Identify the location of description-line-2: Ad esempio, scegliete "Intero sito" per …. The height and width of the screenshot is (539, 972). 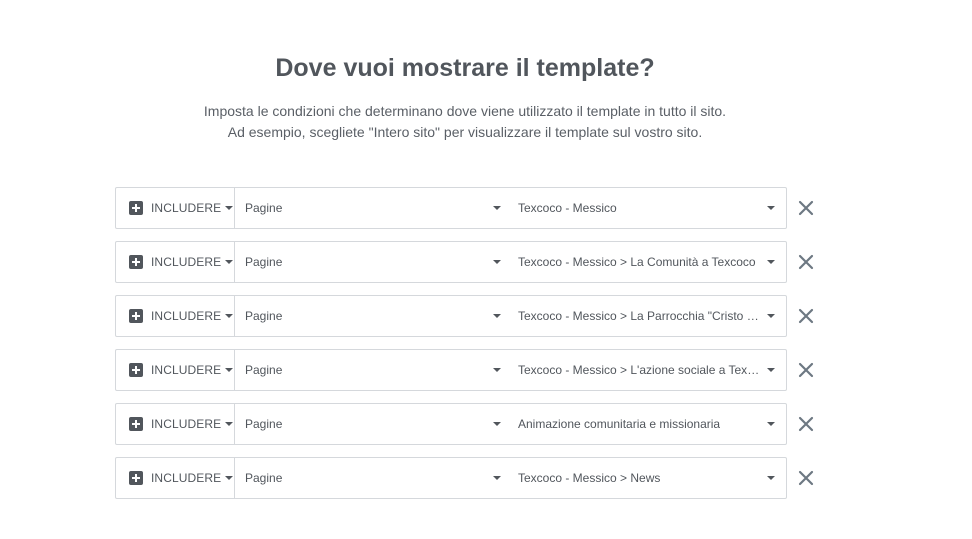
(465, 132).